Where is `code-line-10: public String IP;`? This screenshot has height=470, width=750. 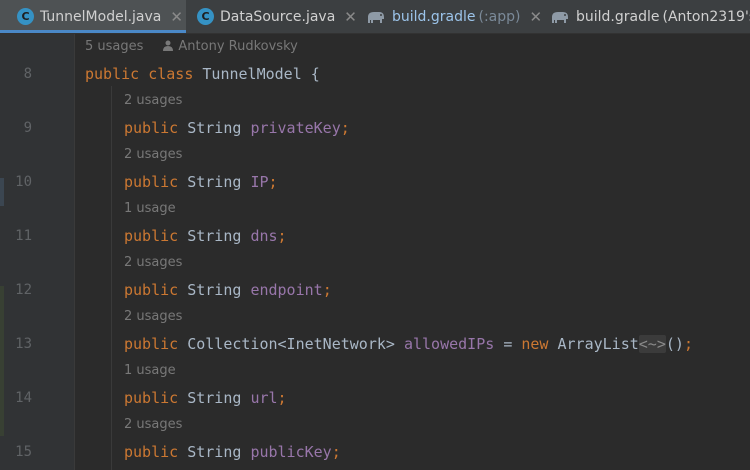
code-line-10: public String IP; is located at coordinates (201, 182).